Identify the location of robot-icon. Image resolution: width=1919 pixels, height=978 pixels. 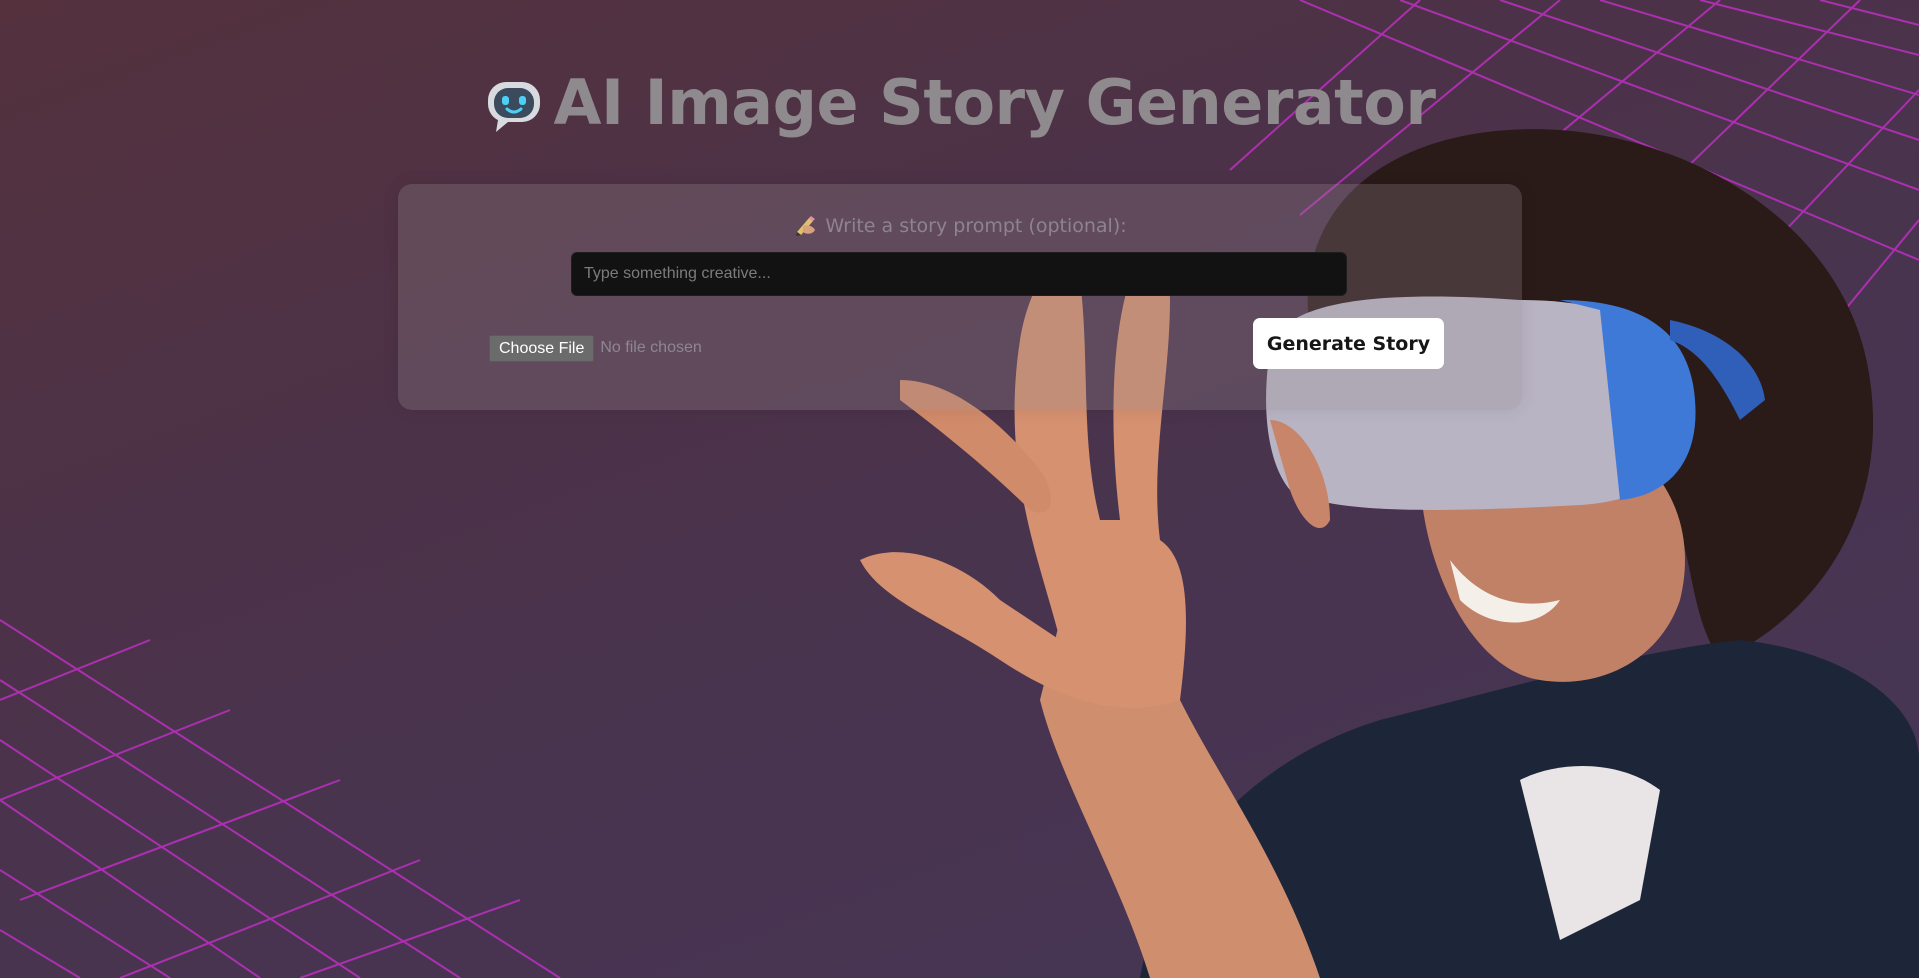
(514, 112).